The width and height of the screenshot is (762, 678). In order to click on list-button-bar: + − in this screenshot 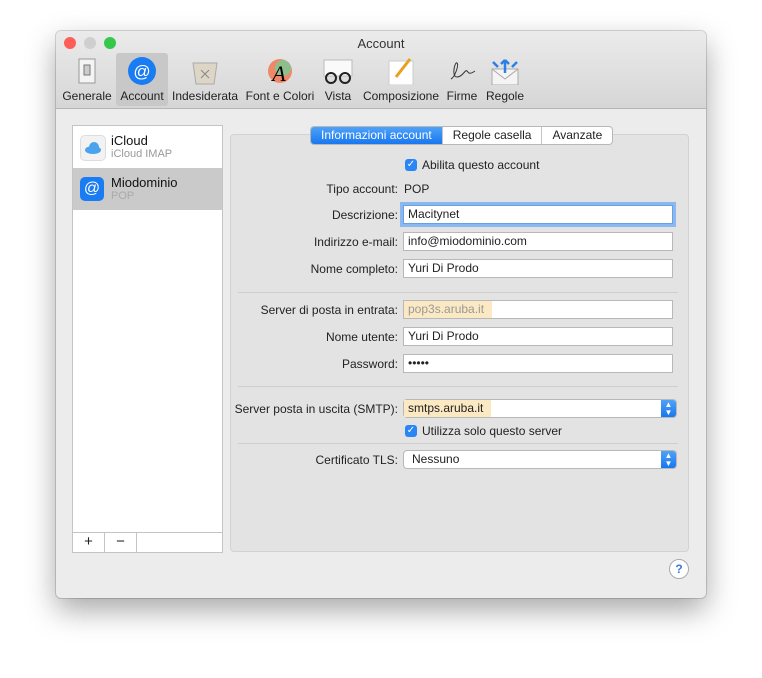, I will do `click(147, 542)`.